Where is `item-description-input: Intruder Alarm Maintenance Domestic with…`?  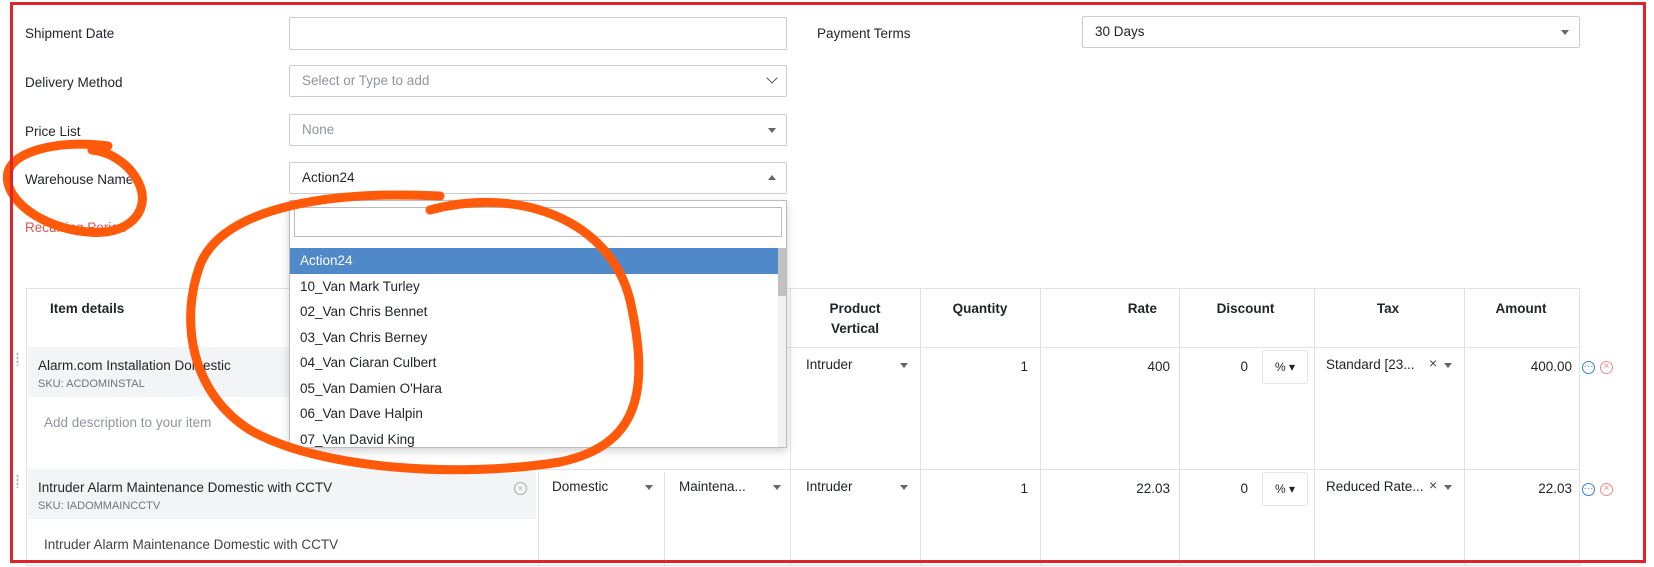
item-description-input: Intruder Alarm Maintenance Domestic with… is located at coordinates (191, 544).